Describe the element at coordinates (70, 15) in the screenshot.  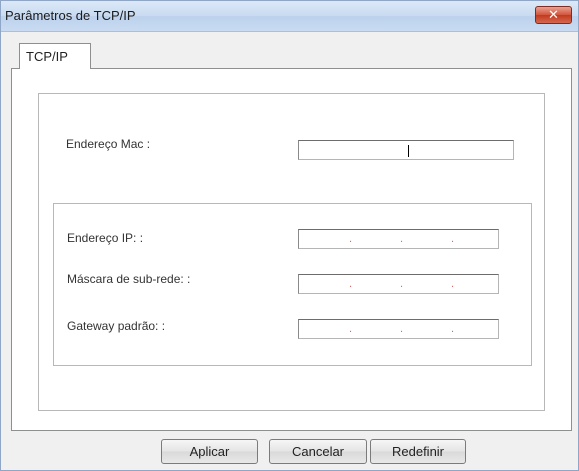
I see `window-title: Parâmetros de TCP/IP` at that location.